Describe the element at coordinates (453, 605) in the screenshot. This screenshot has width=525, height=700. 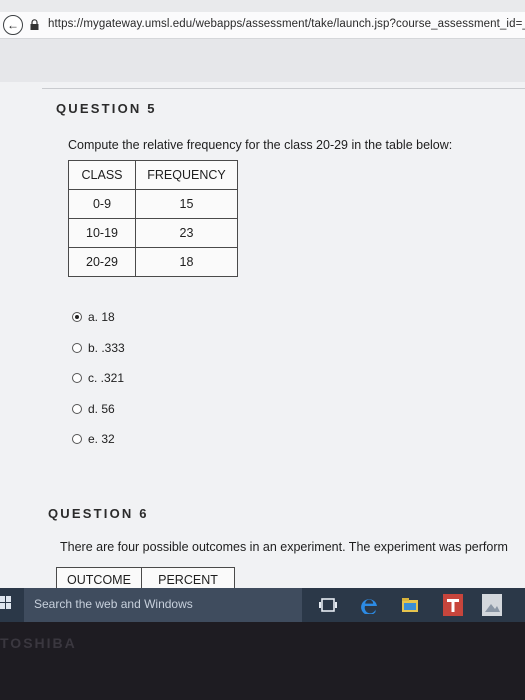
I see `store-app-icon` at that location.